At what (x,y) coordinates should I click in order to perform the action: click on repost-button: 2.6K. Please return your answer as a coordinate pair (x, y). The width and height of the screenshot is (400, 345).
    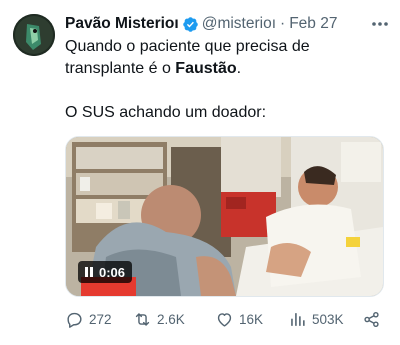
    Looking at the image, I should click on (159, 319).